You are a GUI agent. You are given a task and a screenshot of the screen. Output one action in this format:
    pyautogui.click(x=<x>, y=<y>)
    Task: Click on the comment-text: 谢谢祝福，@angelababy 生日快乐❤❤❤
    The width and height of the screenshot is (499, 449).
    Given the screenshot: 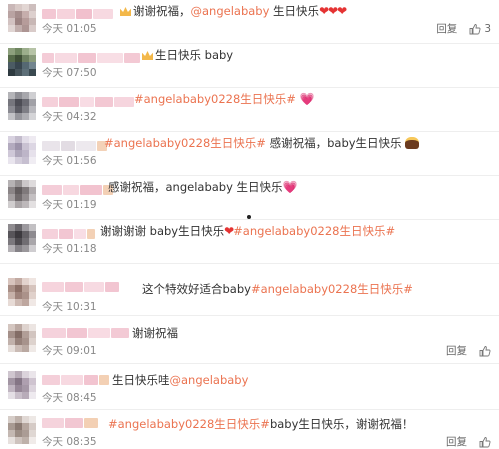 What is the action you would take?
    pyautogui.click(x=232, y=11)
    